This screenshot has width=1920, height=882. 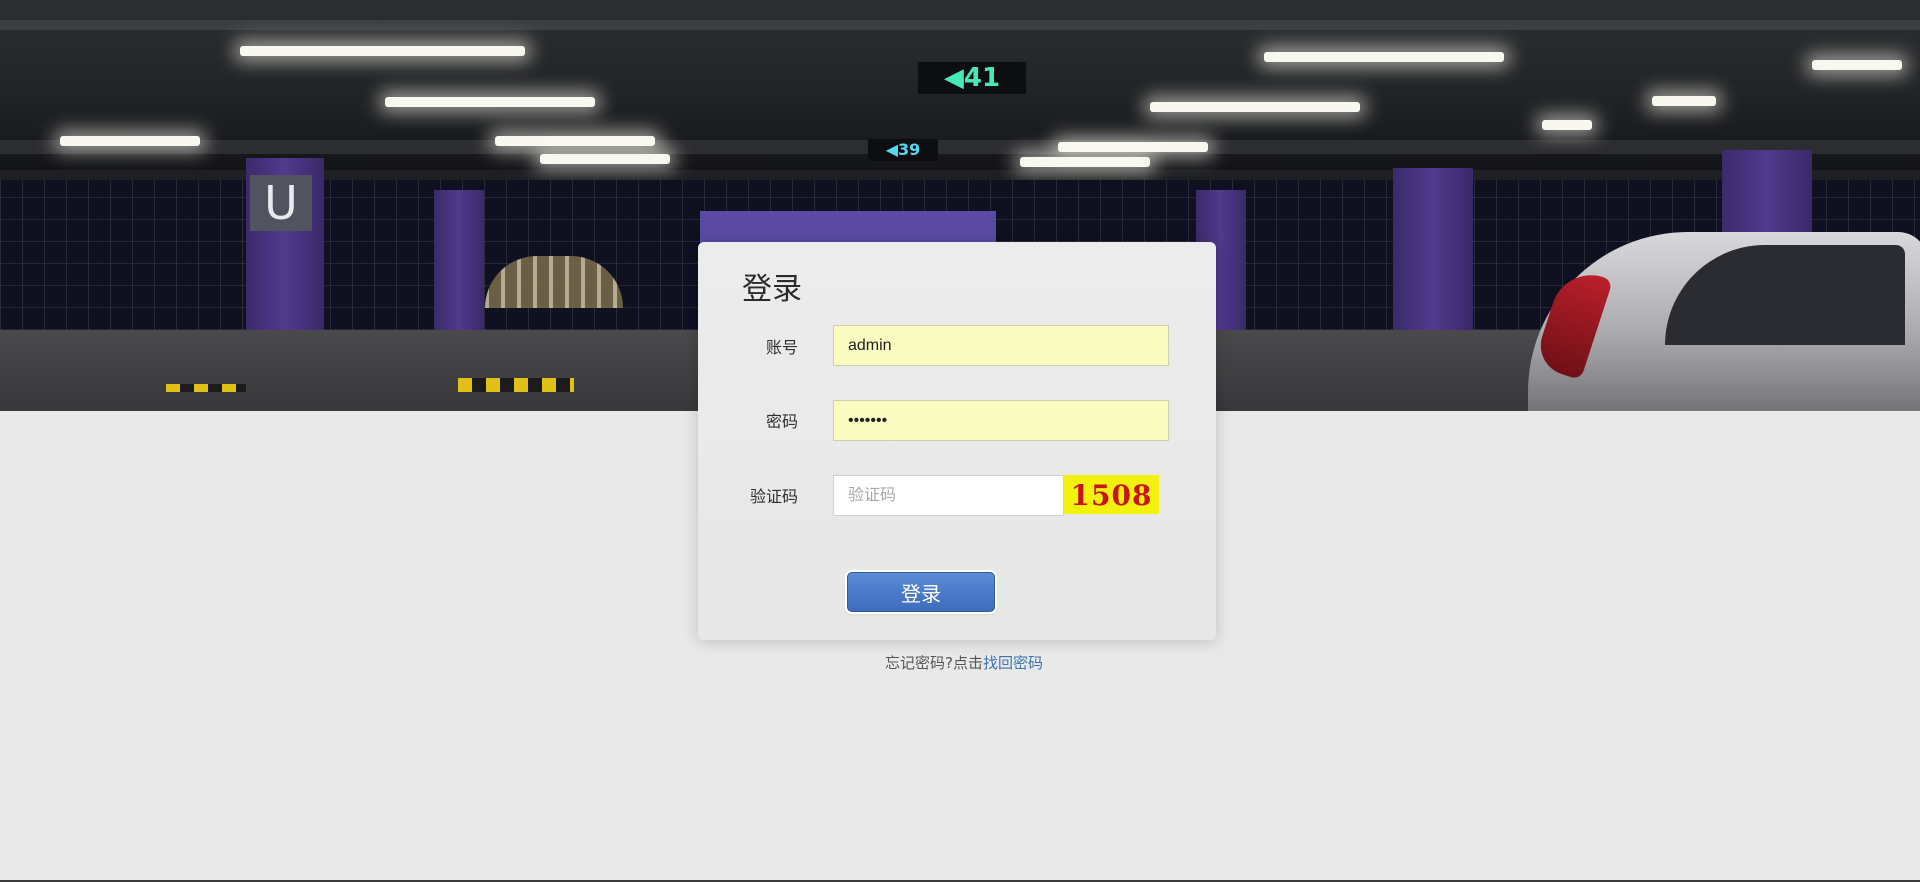 I want to click on captcha-input, so click(x=948, y=495).